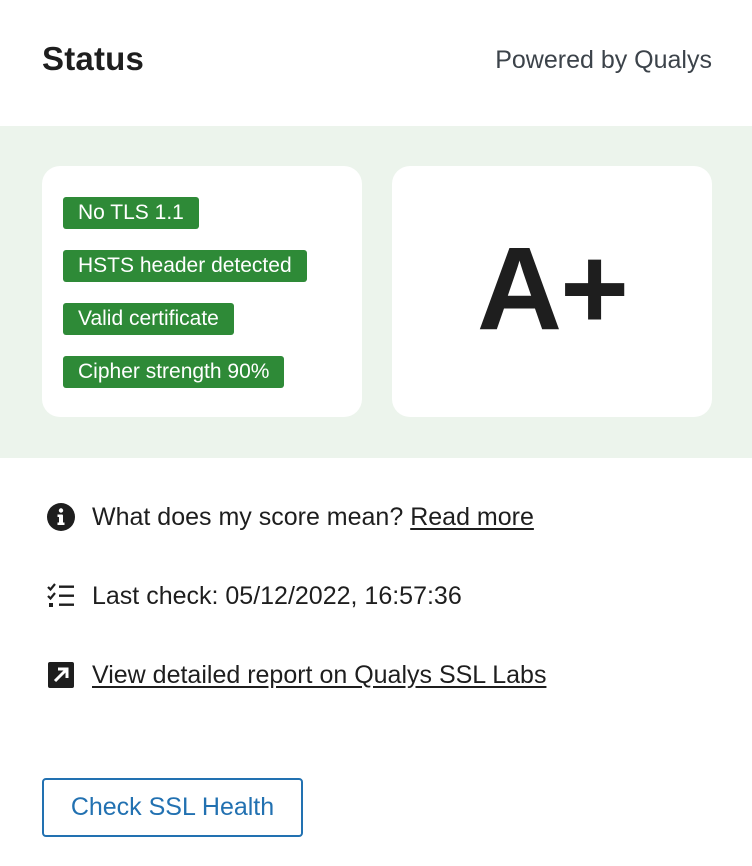  I want to click on status-badge: No TLS 1.1, so click(131, 213).